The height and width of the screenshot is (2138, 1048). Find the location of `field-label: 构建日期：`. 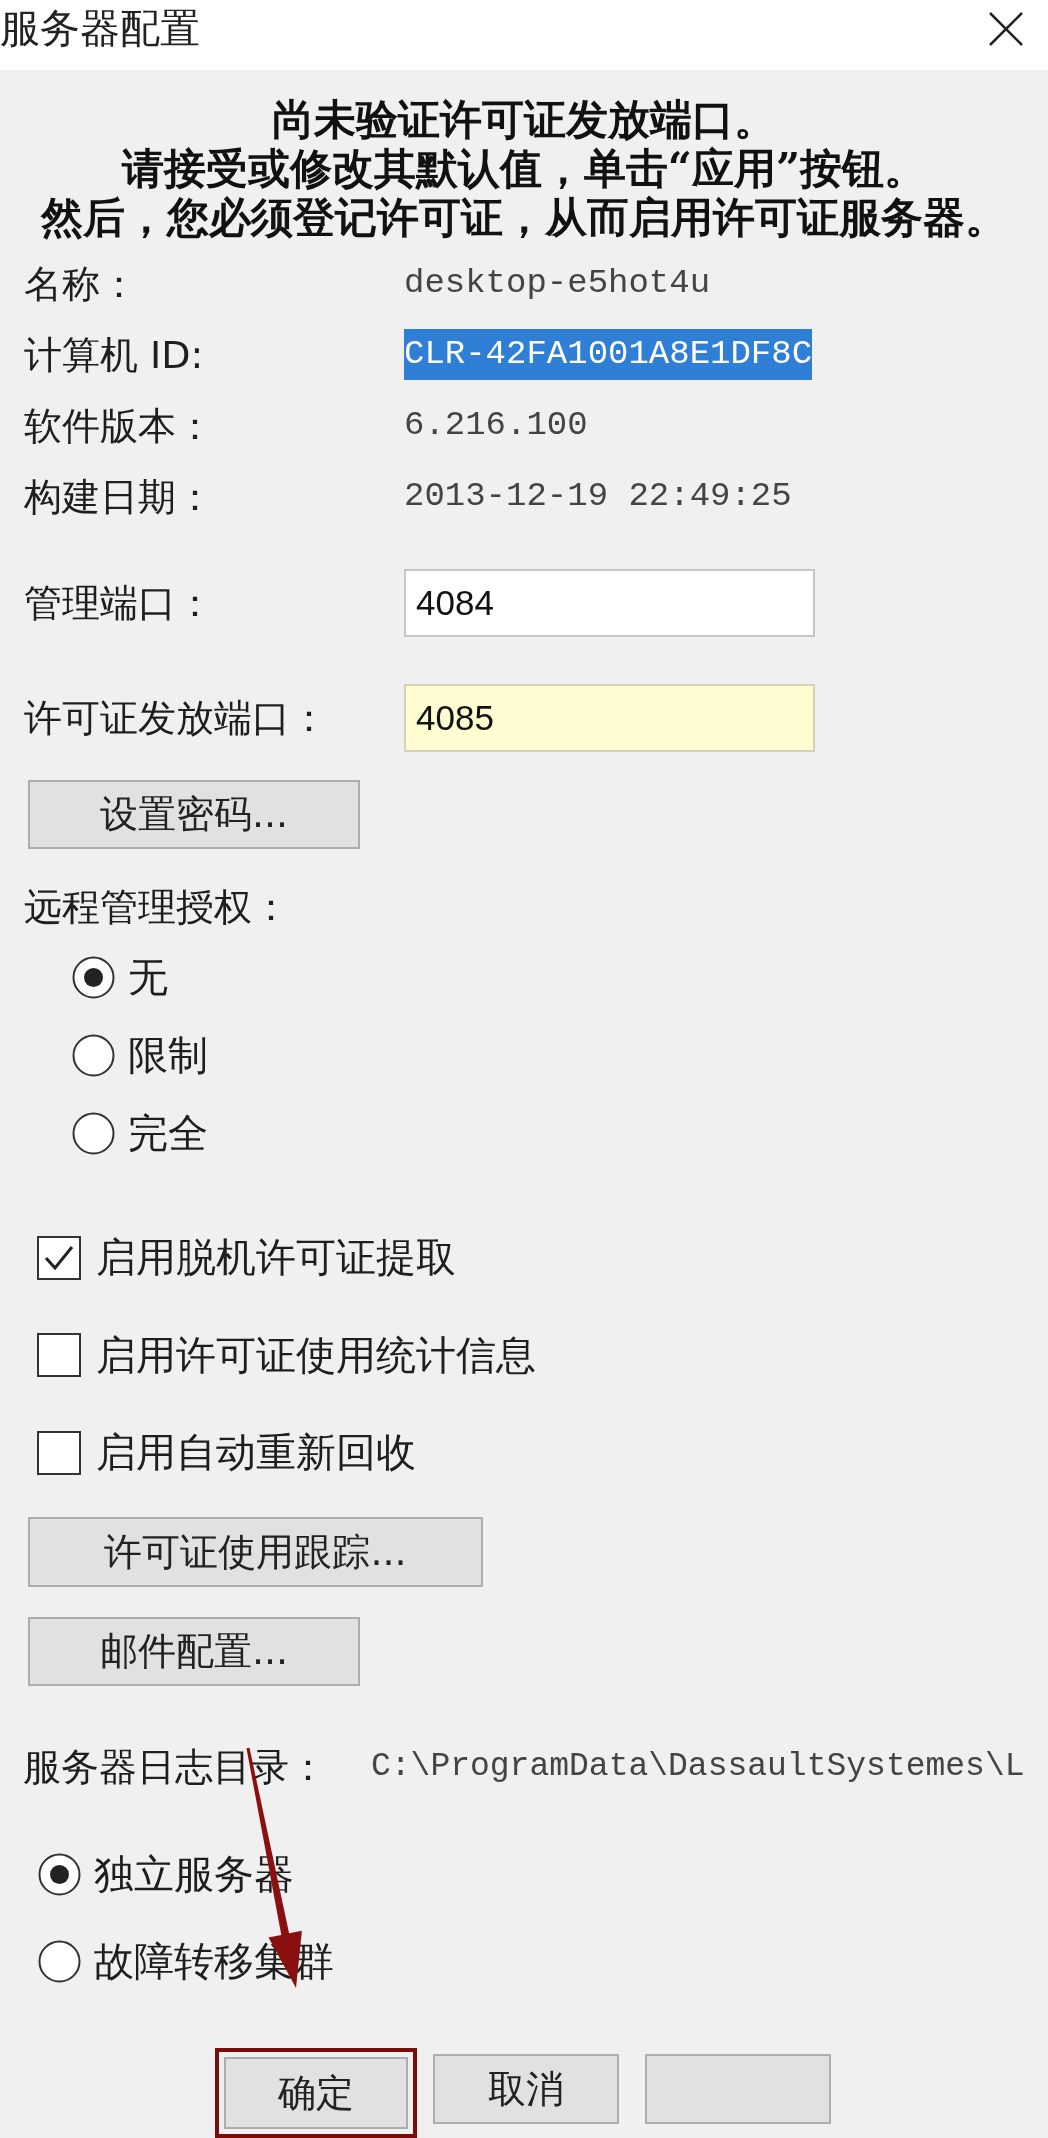

field-label: 构建日期： is located at coordinates (119, 497).